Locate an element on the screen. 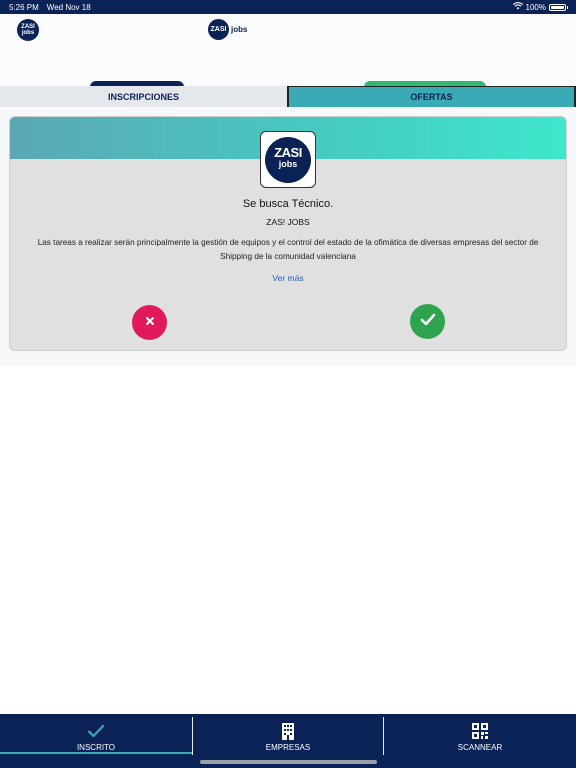 The image size is (576, 768). company-logo-line1: ZASI is located at coordinates (288, 152).